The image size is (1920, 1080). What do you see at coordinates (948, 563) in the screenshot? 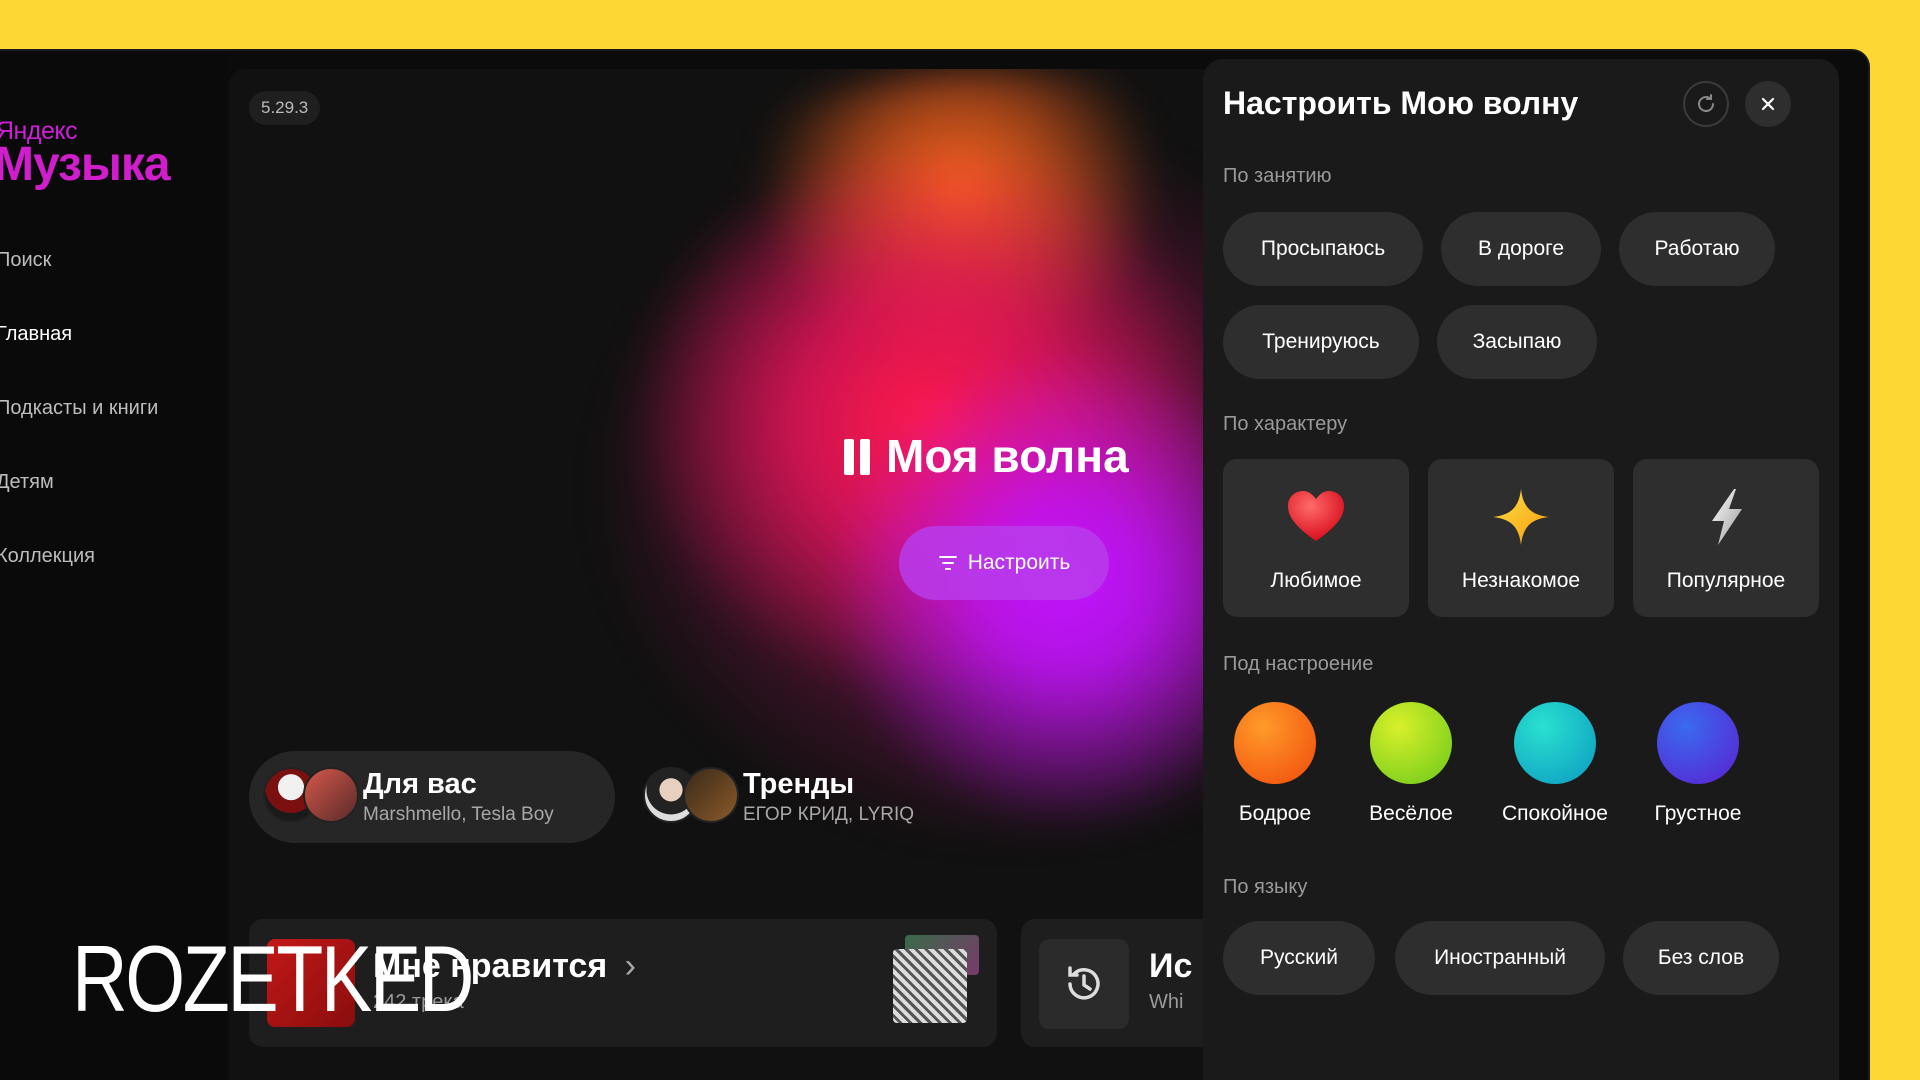
I see `filter-icon` at bounding box center [948, 563].